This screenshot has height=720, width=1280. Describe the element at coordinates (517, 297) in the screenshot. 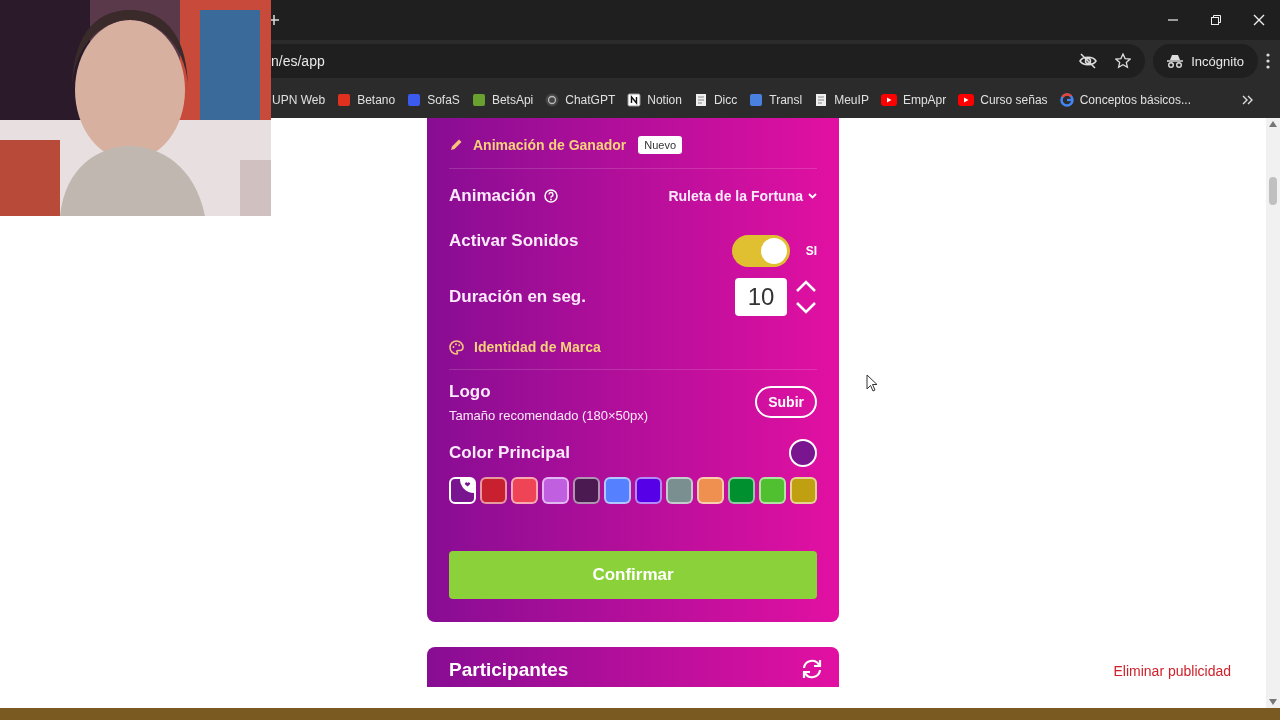

I see `setting-label: Duración en seg.` at that location.